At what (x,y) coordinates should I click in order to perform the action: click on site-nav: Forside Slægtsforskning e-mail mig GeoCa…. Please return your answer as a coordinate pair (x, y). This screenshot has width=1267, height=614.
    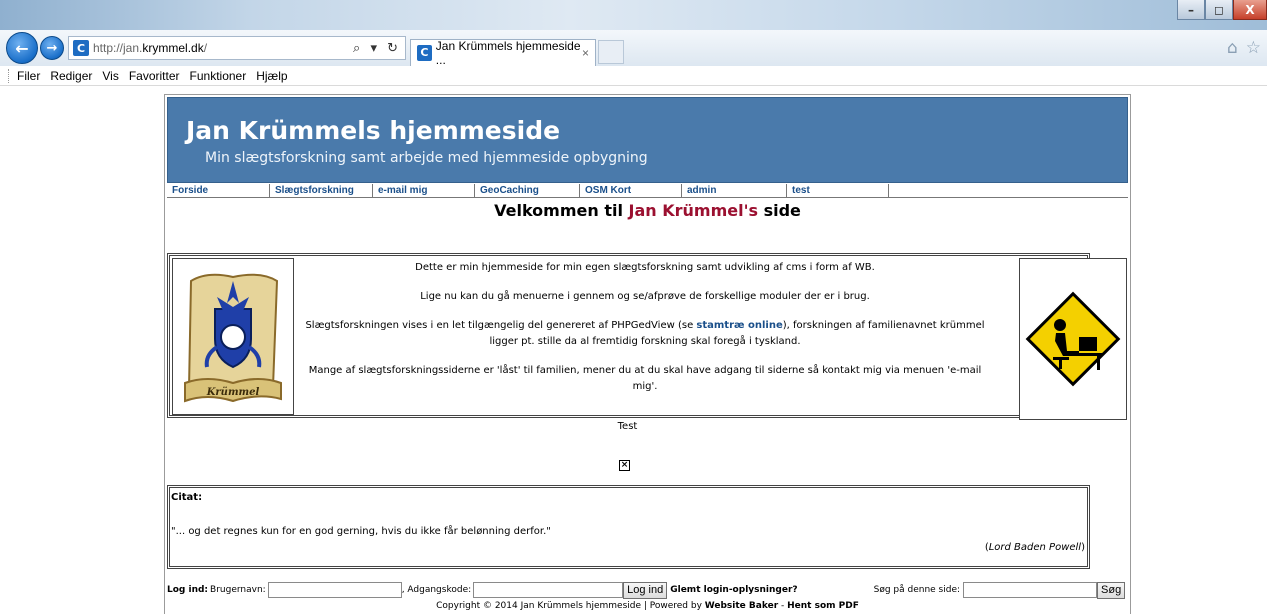
    Looking at the image, I should click on (647, 191).